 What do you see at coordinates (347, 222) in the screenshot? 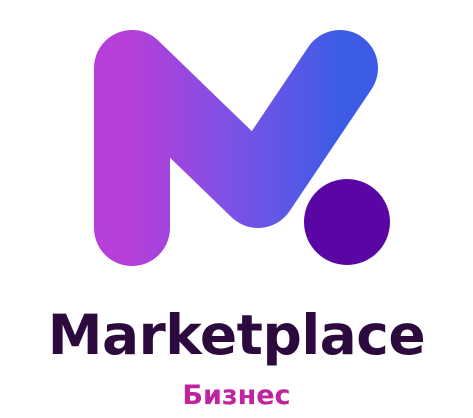
I see `logo-dot-shape` at bounding box center [347, 222].